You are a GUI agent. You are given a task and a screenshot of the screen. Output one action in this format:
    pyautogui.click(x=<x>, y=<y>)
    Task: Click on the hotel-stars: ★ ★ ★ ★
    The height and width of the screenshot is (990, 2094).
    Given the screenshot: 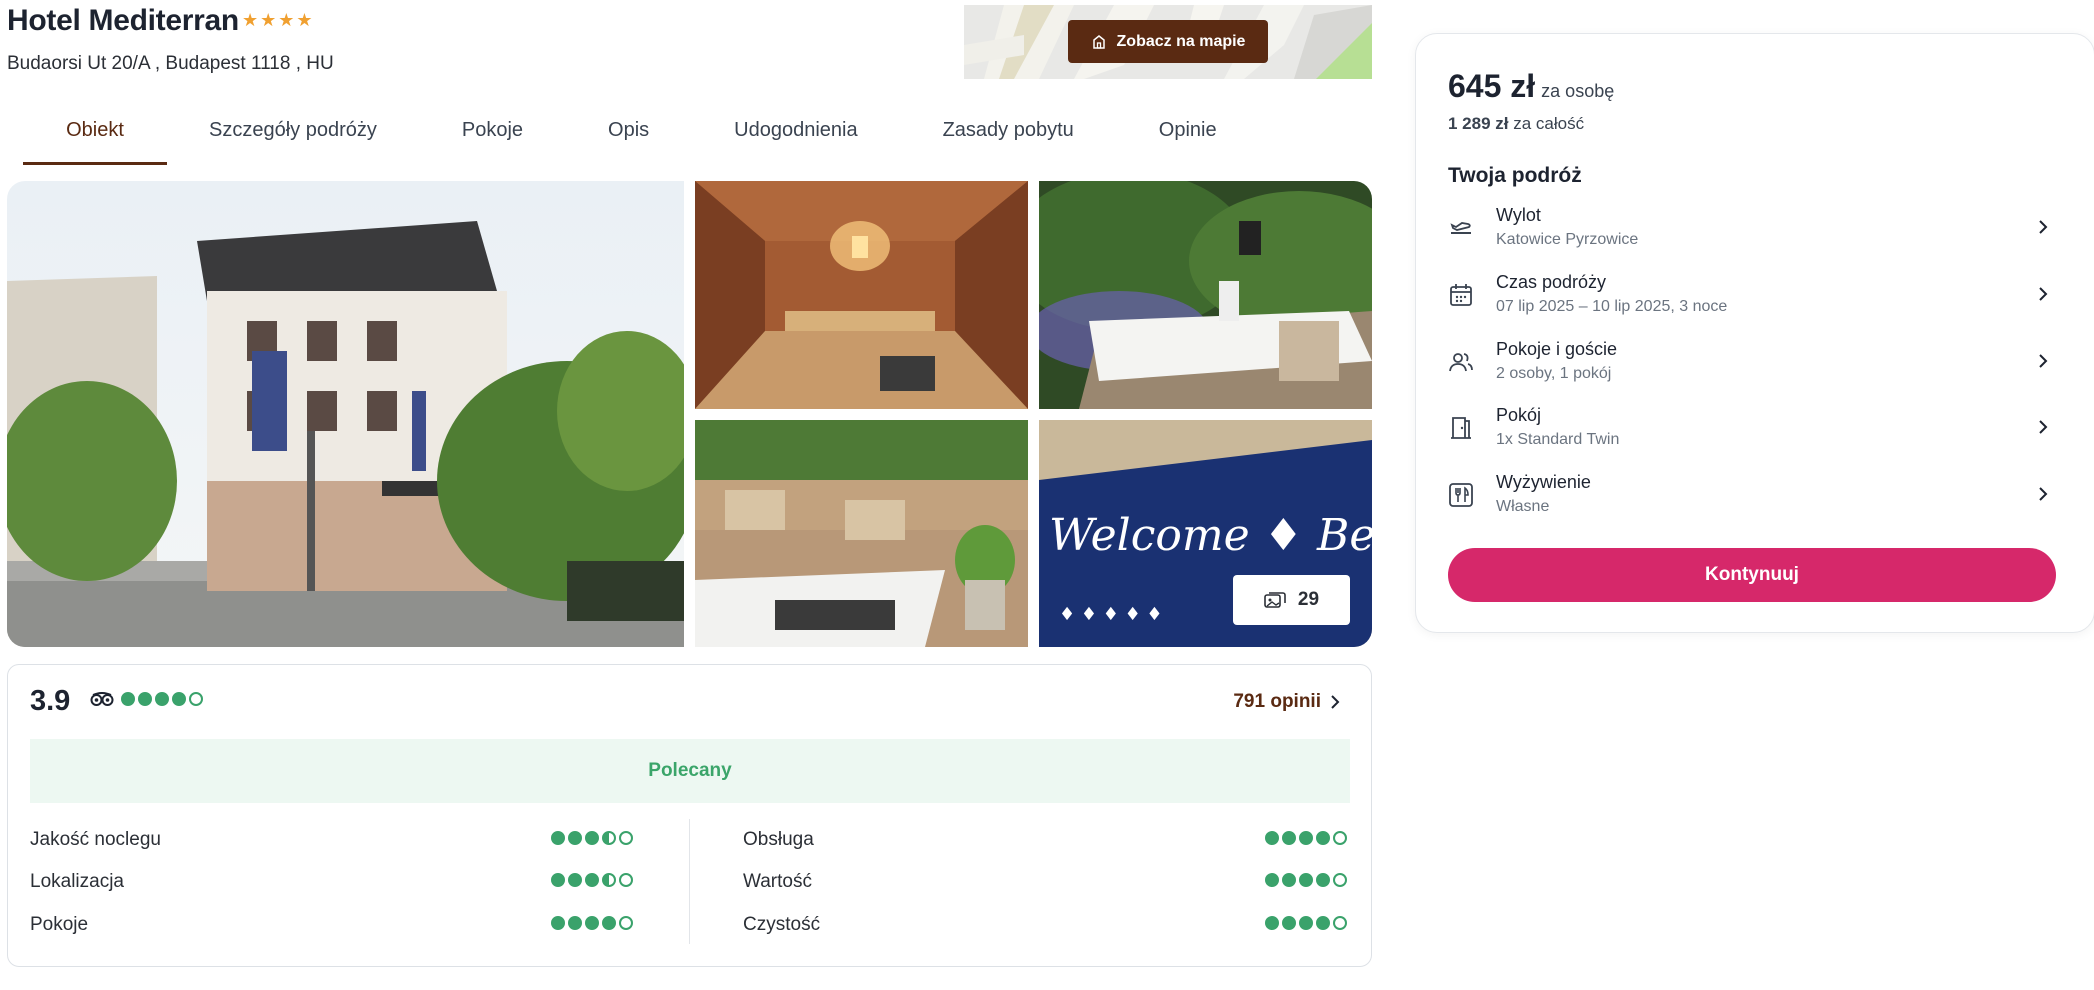 What is the action you would take?
    pyautogui.click(x=277, y=20)
    